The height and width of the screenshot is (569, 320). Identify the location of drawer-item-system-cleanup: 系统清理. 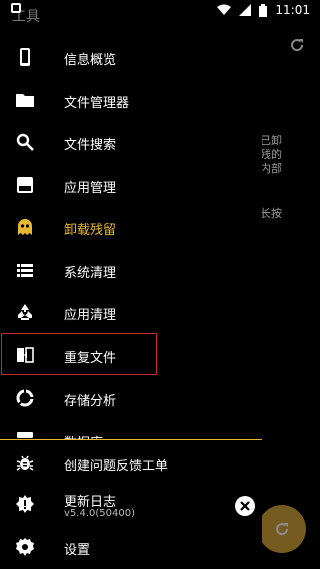
(131, 270).